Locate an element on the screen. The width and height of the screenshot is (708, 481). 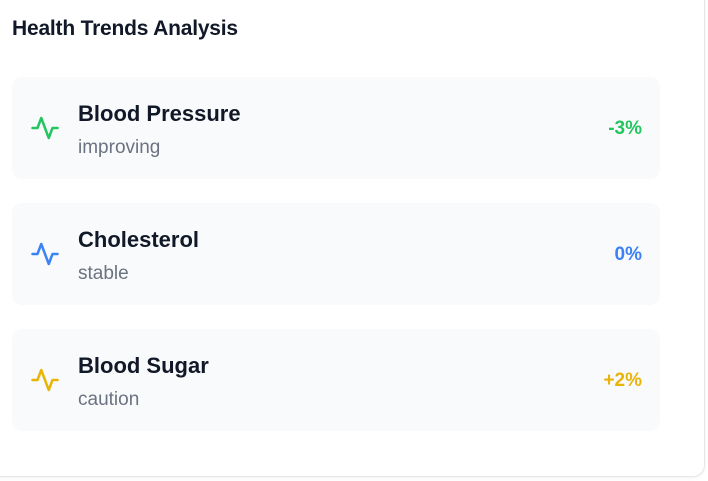
trend-name: Blood Sugar is located at coordinates (143, 365).